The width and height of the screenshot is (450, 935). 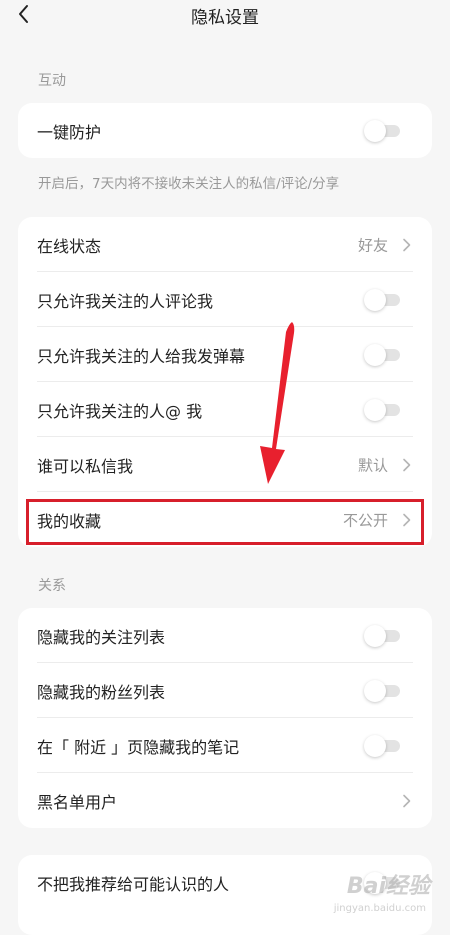 What do you see at coordinates (225, 299) in the screenshot?
I see `row-only-followed-comment: 只允许我关注的人评论我` at bounding box center [225, 299].